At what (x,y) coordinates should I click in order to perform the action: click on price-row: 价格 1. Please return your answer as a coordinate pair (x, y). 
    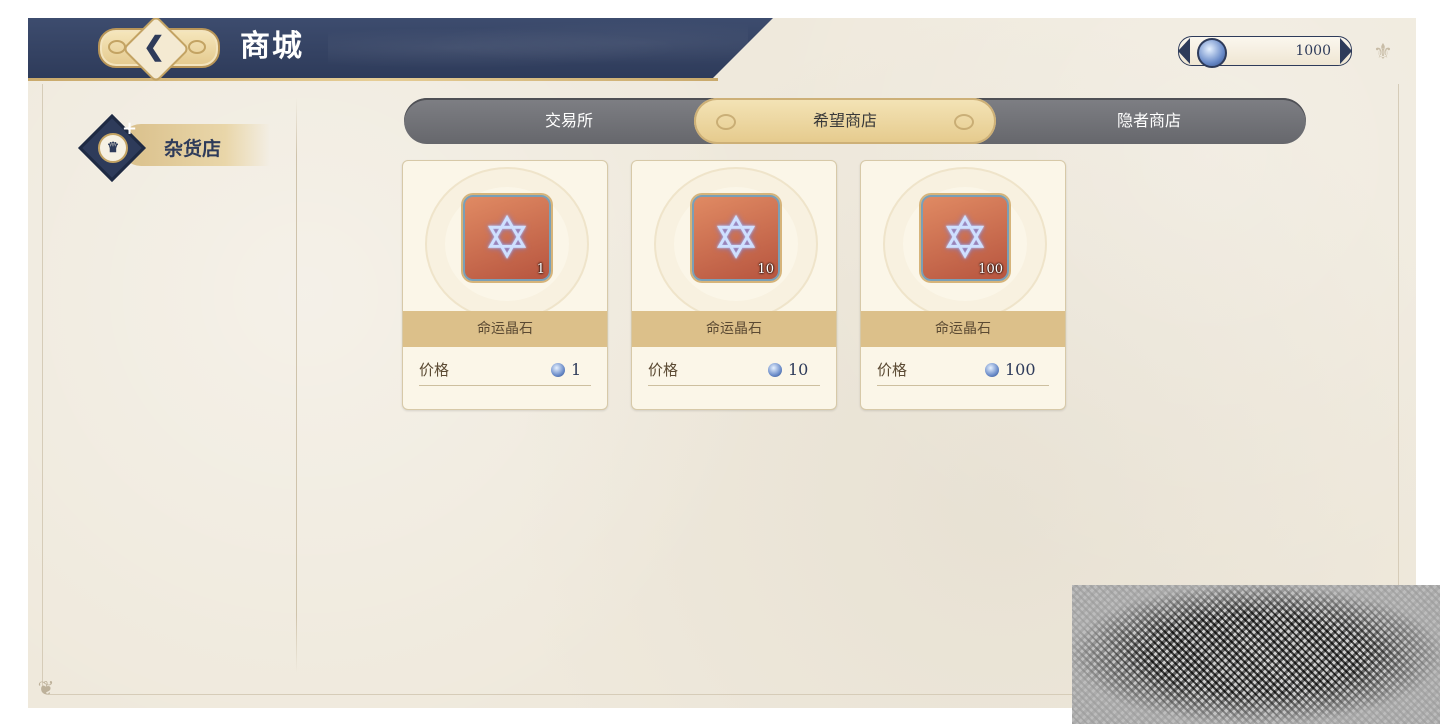
    Looking at the image, I should click on (505, 370).